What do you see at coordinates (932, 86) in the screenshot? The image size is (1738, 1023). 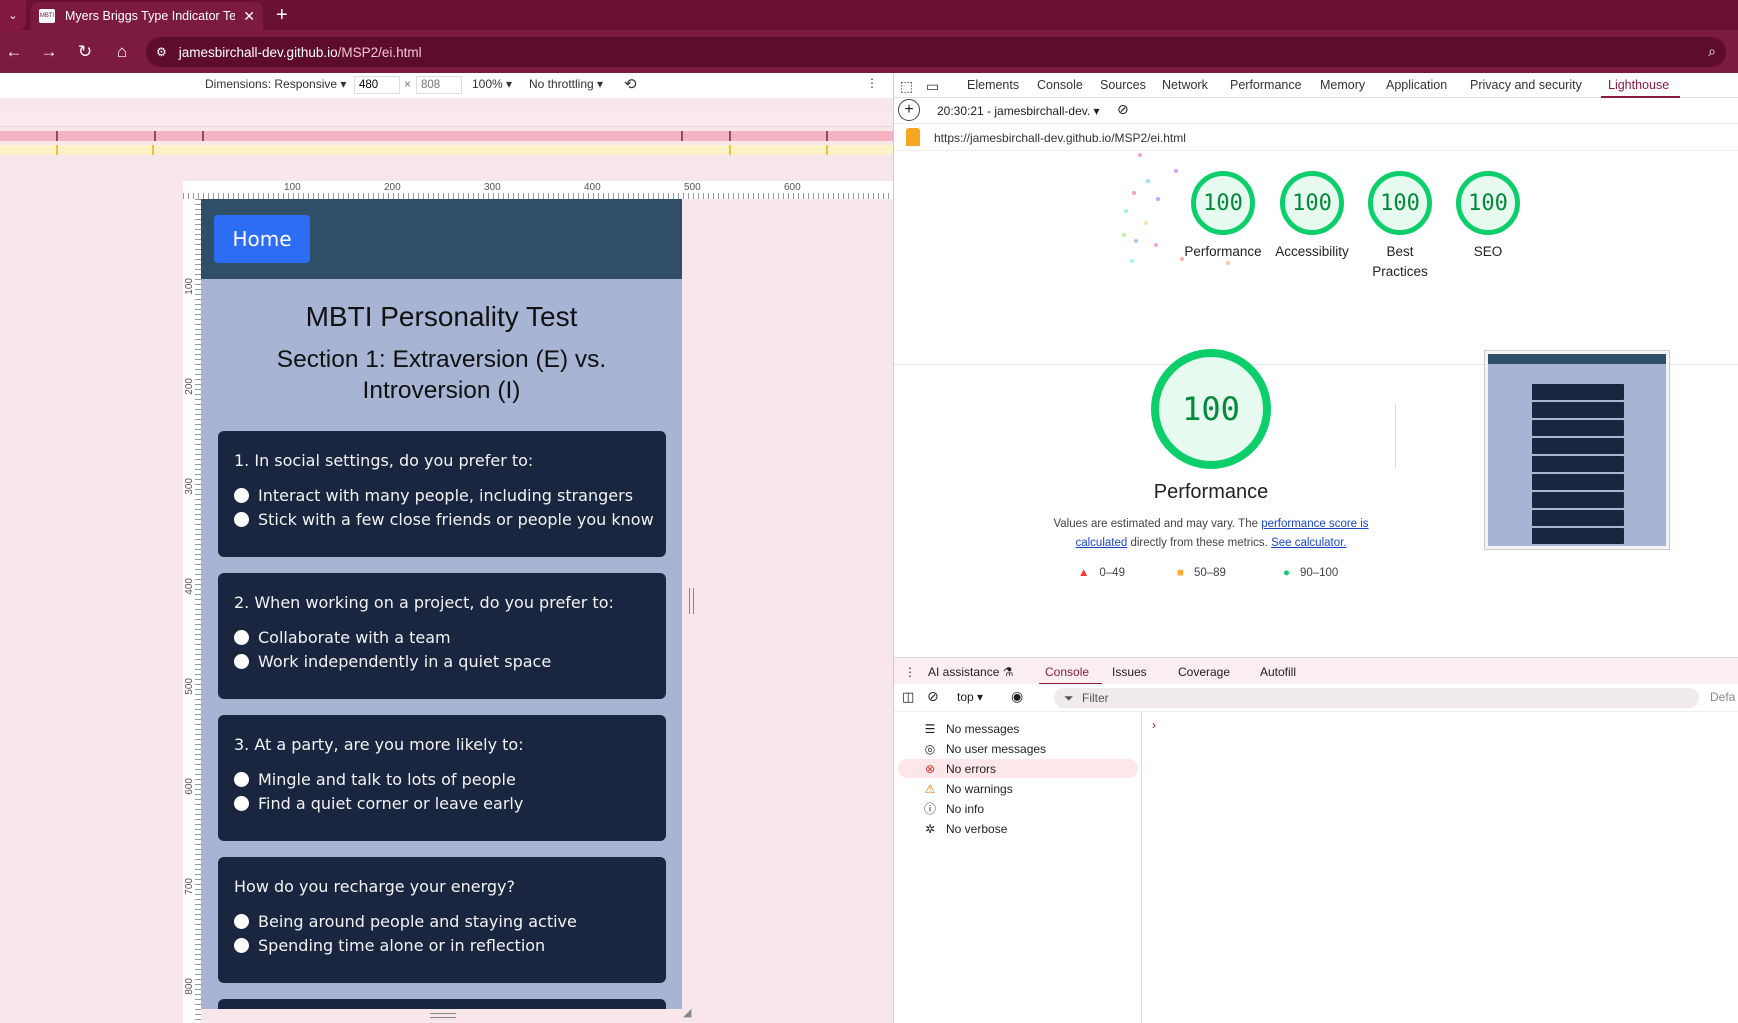 I see `device-toggle-icon: ▭` at bounding box center [932, 86].